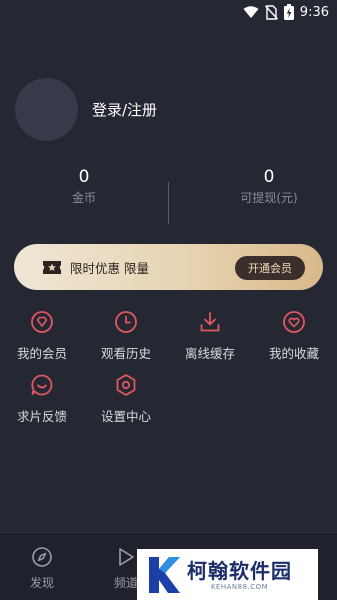 The width and height of the screenshot is (337, 600). What do you see at coordinates (168, 267) in the screenshot?
I see `vip-promo-banner: 限时优惠 限量 开通会员` at bounding box center [168, 267].